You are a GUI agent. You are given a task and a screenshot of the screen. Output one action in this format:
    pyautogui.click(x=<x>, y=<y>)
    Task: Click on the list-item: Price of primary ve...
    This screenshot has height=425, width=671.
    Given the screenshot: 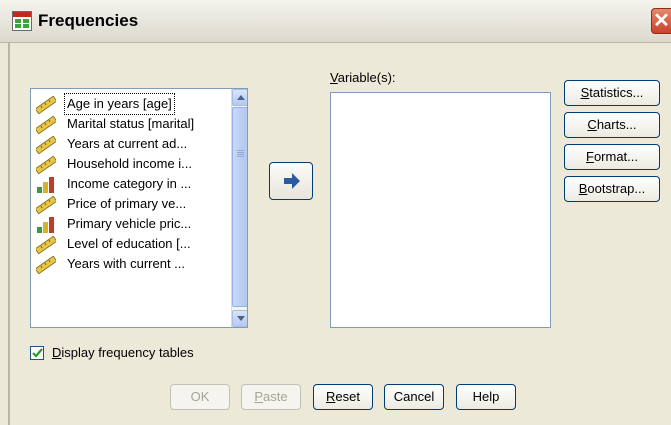 What is the action you would take?
    pyautogui.click(x=133, y=204)
    